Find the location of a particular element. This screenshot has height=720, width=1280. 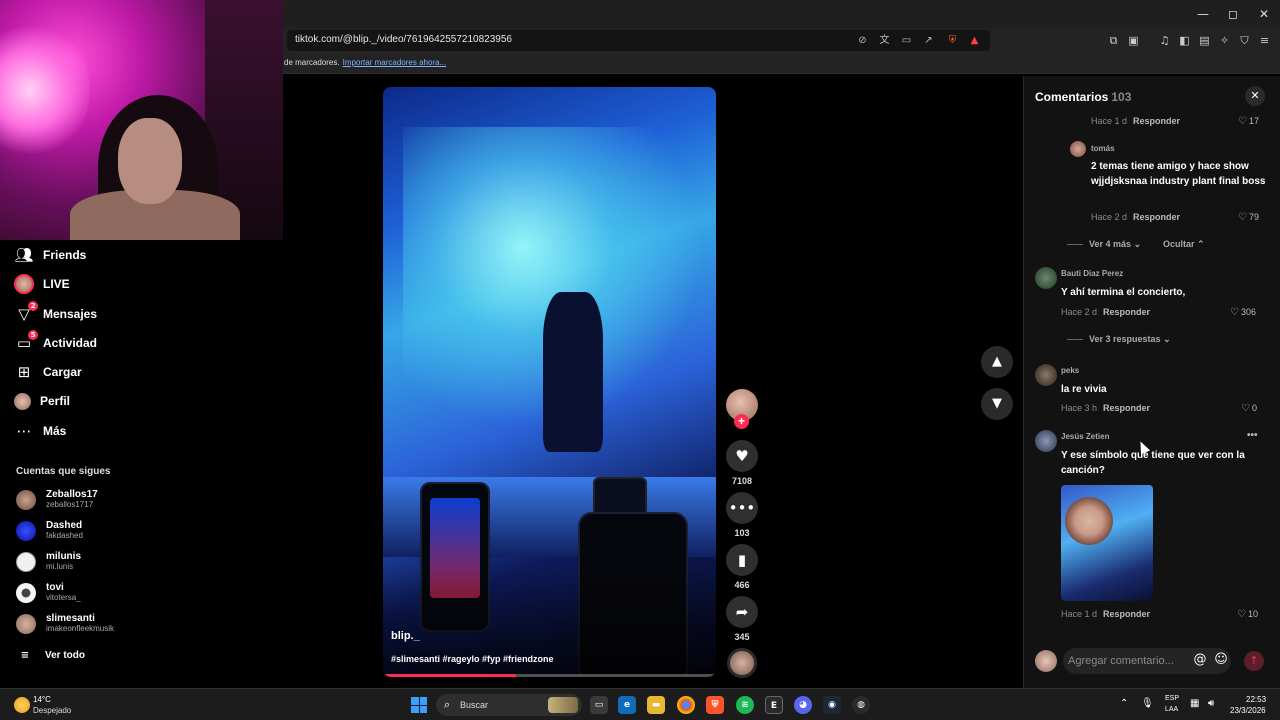

music-icon: ♫ is located at coordinates (1164, 40).